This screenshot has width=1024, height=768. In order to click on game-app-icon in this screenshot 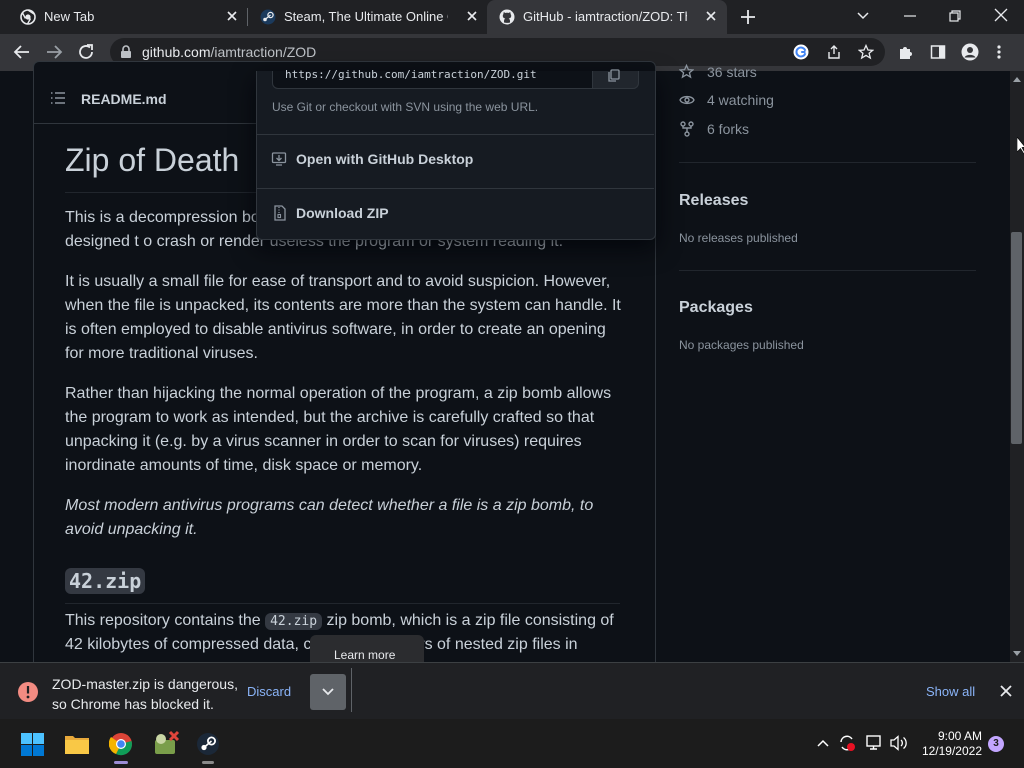, I will do `click(166, 743)`.